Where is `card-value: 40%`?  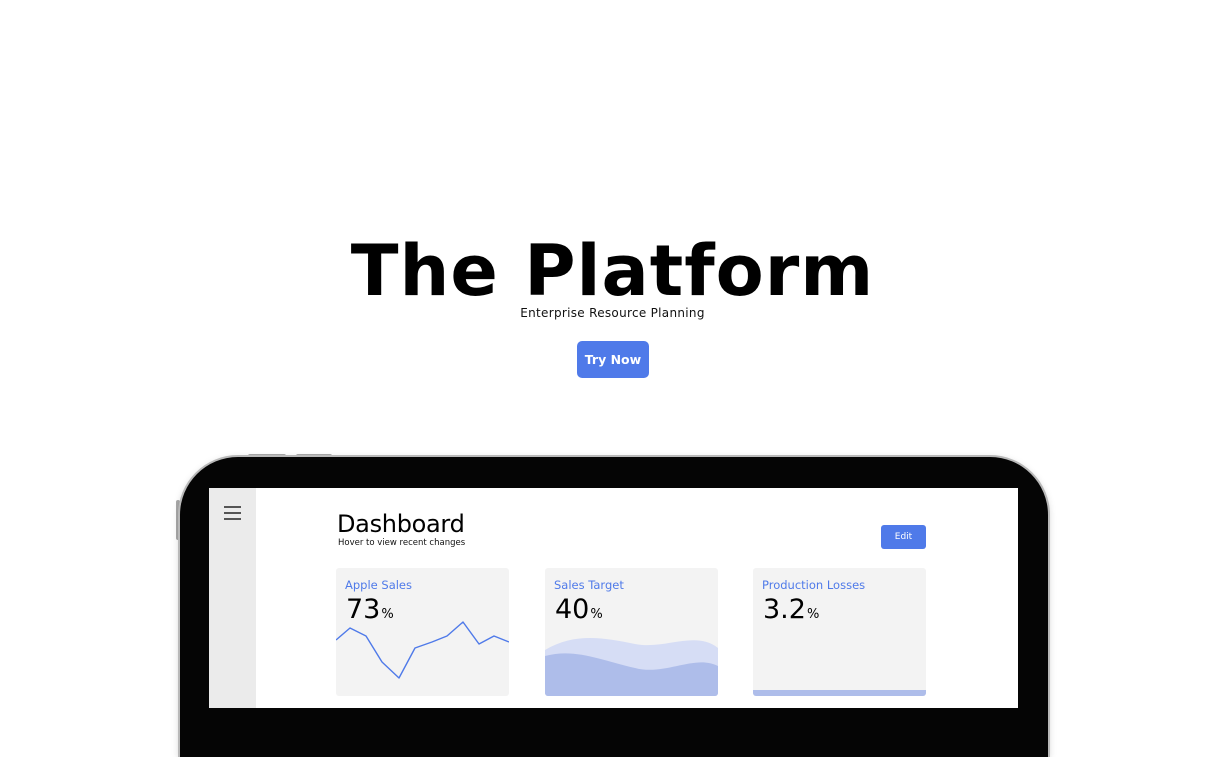
card-value: 40% is located at coordinates (579, 609).